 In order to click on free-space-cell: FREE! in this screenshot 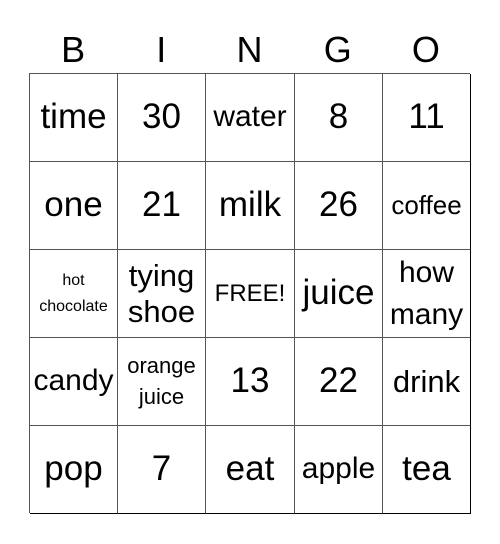, I will do `click(250, 294)`.